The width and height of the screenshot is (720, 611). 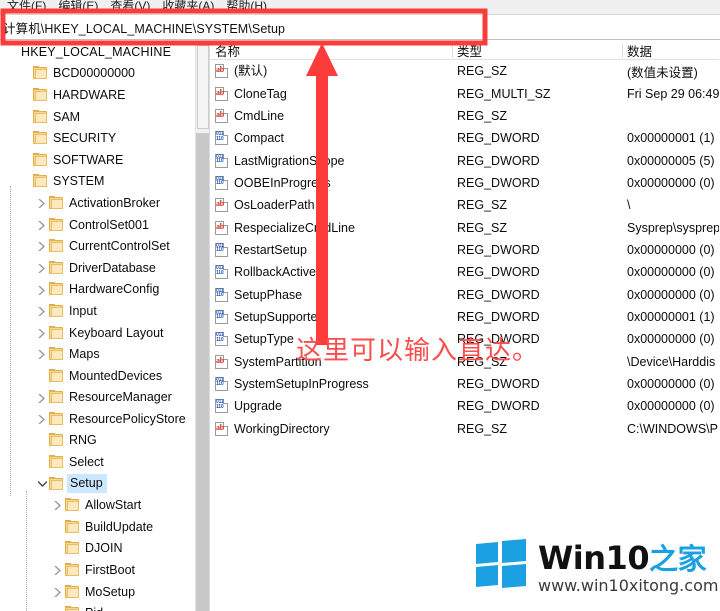 What do you see at coordinates (98, 182) in the screenshot?
I see `tree-node-system: SYSTEM` at bounding box center [98, 182].